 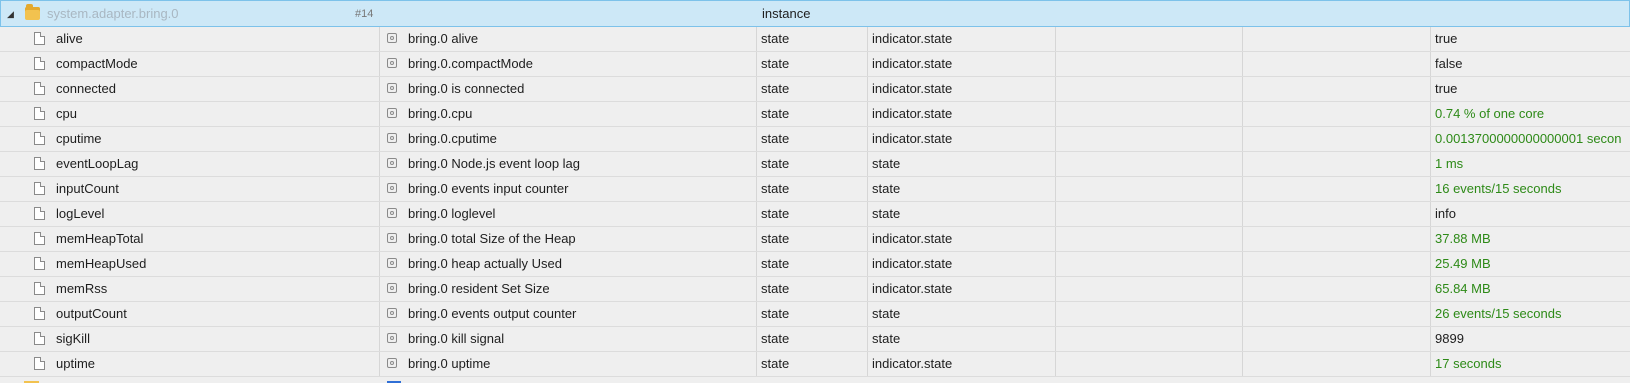 What do you see at coordinates (1530, 289) in the screenshot?
I see `value-cell: 65.84 MB` at bounding box center [1530, 289].